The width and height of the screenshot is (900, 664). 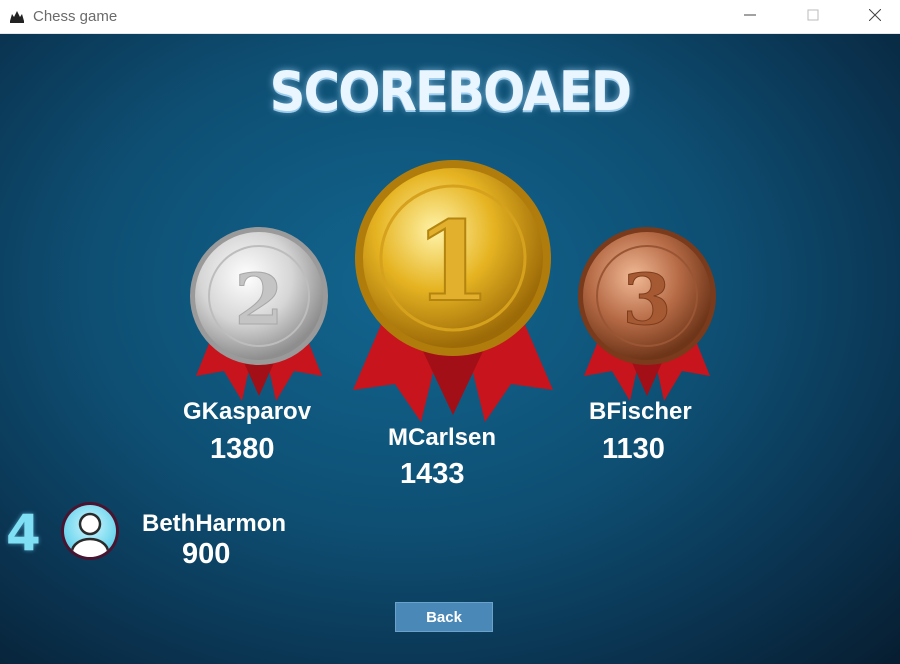 I want to click on bronze-medal-icon: 3, so click(x=647, y=316).